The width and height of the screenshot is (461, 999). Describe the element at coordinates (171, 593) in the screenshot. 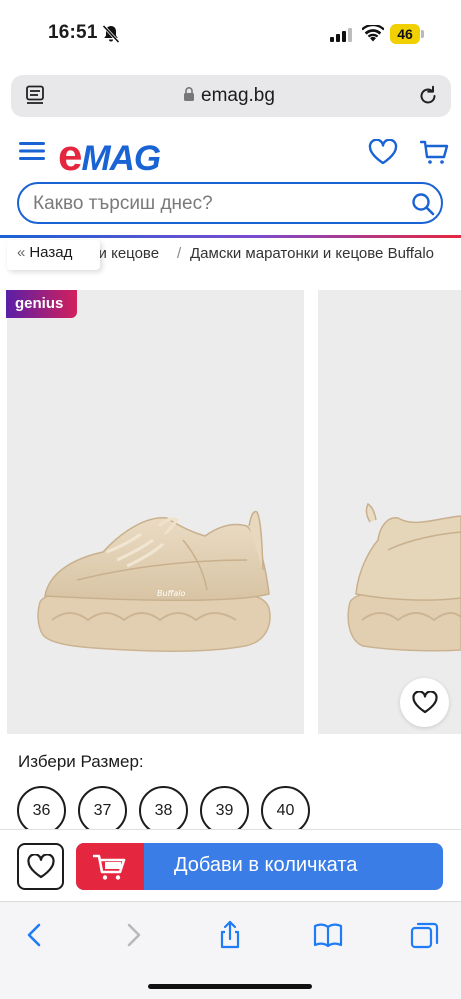

I see `svg-text: Buffalo` at that location.